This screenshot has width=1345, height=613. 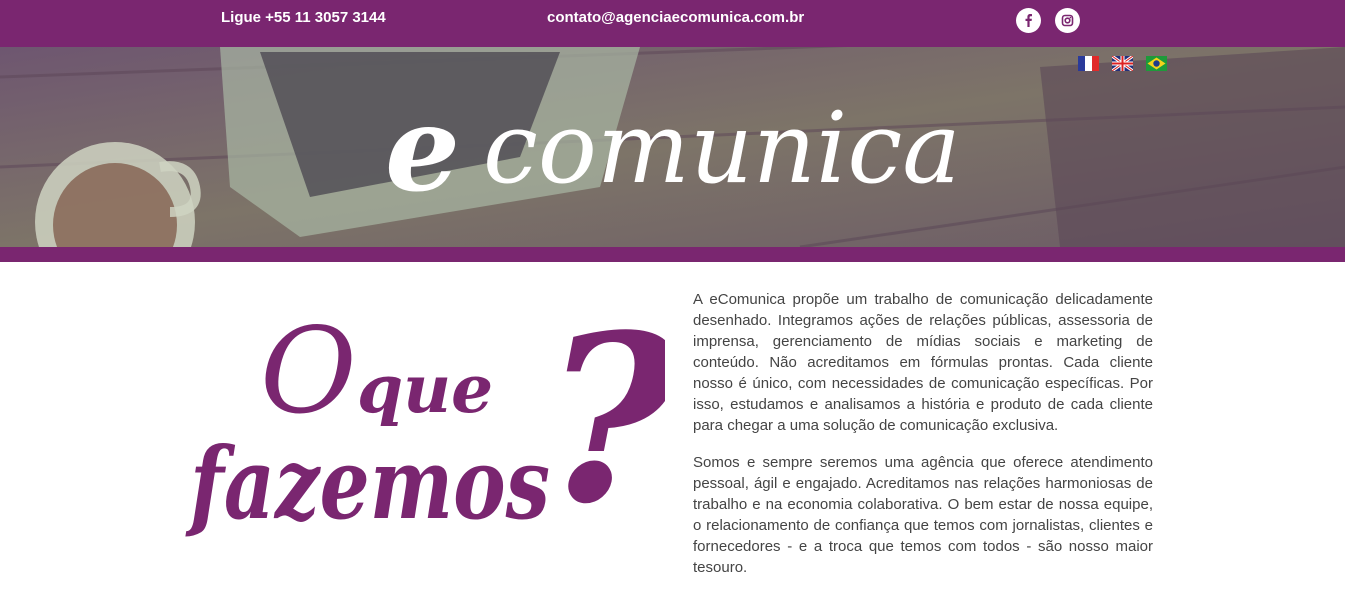 I want to click on headline-question-mark: ?, so click(x=604, y=427).